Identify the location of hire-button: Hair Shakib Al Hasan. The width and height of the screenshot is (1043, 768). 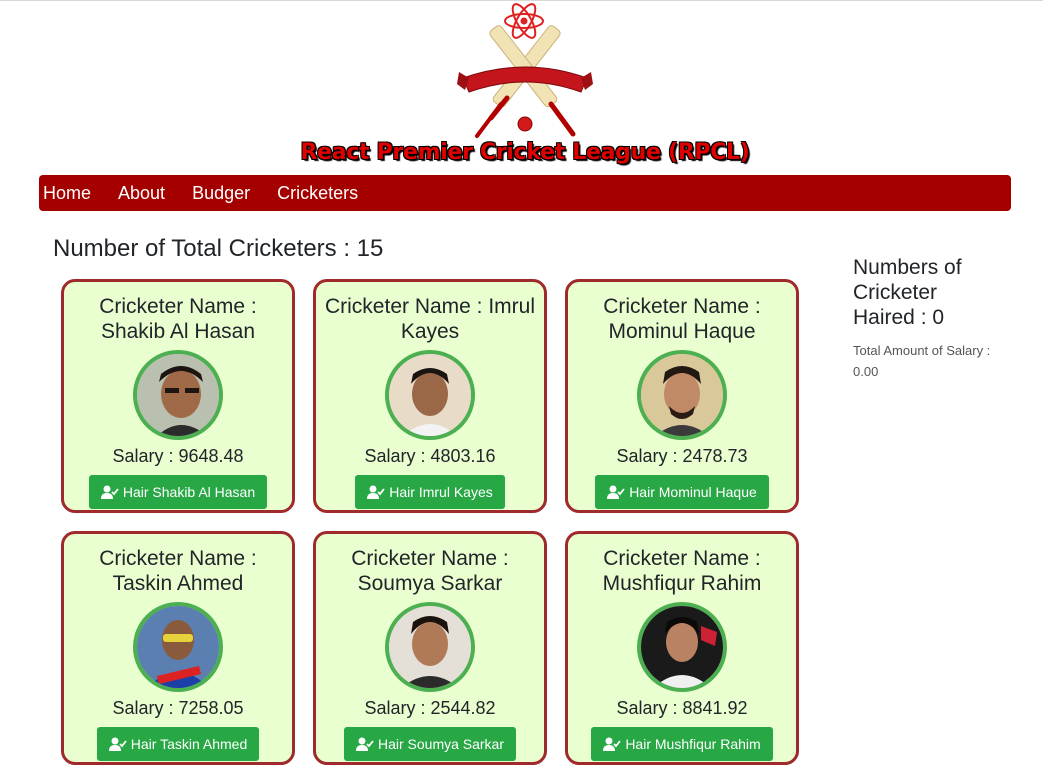
(178, 492).